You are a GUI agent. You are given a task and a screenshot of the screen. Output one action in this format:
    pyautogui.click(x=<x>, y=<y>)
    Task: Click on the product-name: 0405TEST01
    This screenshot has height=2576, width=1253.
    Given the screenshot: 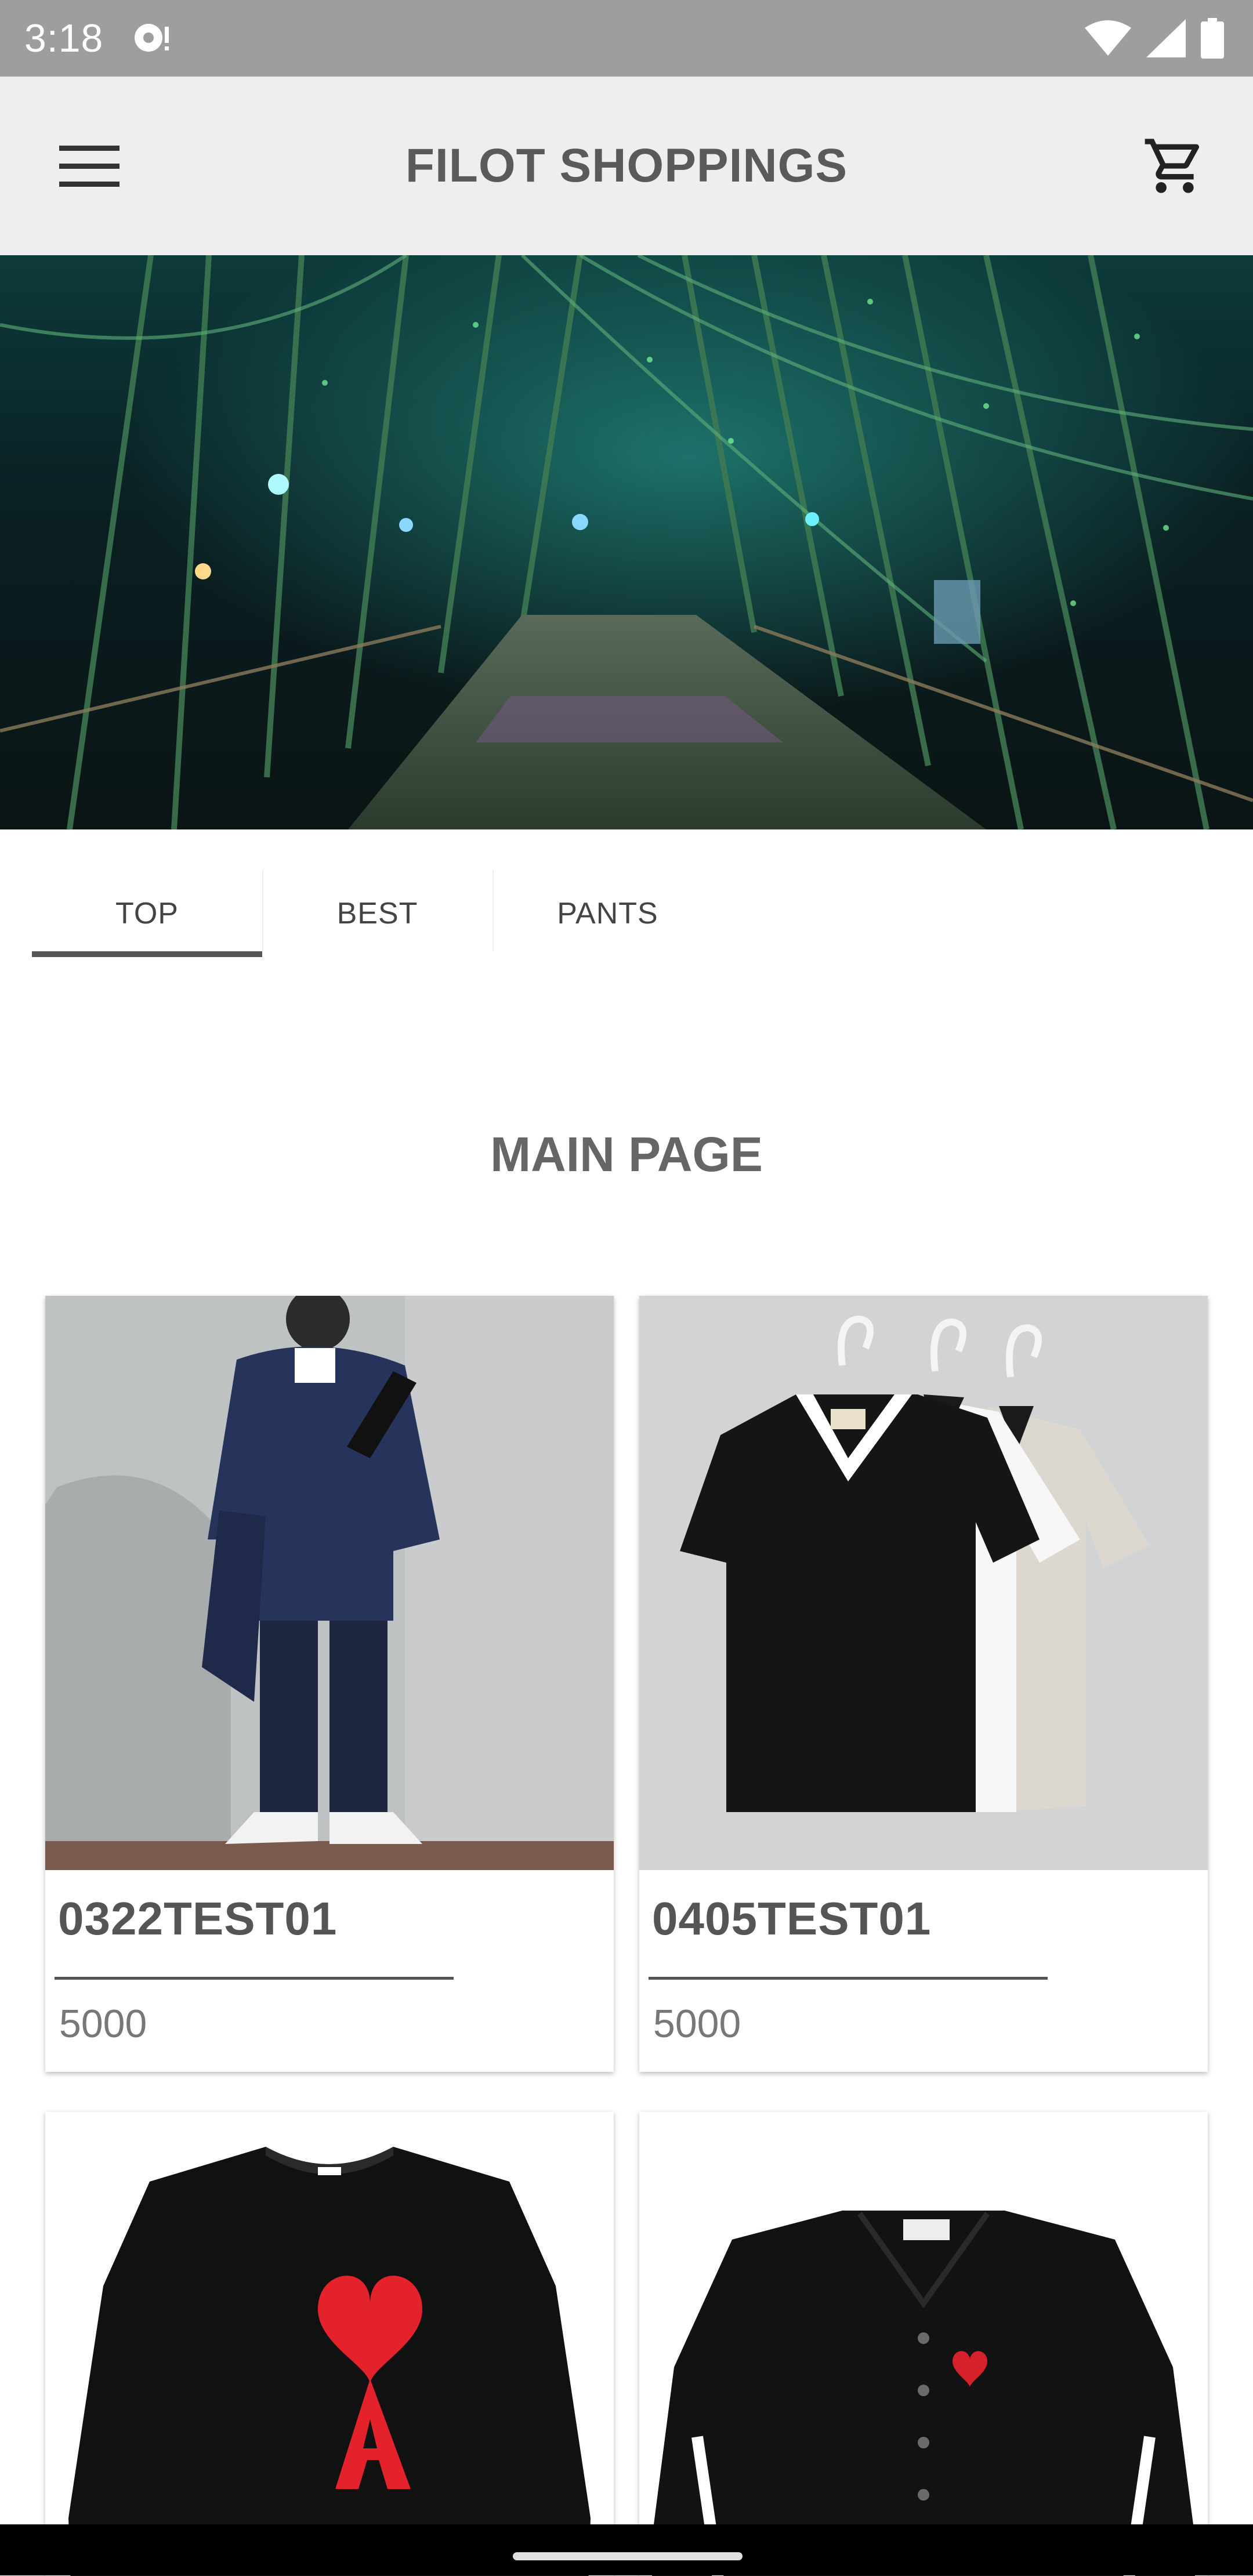 What is the action you would take?
    pyautogui.click(x=792, y=1919)
    